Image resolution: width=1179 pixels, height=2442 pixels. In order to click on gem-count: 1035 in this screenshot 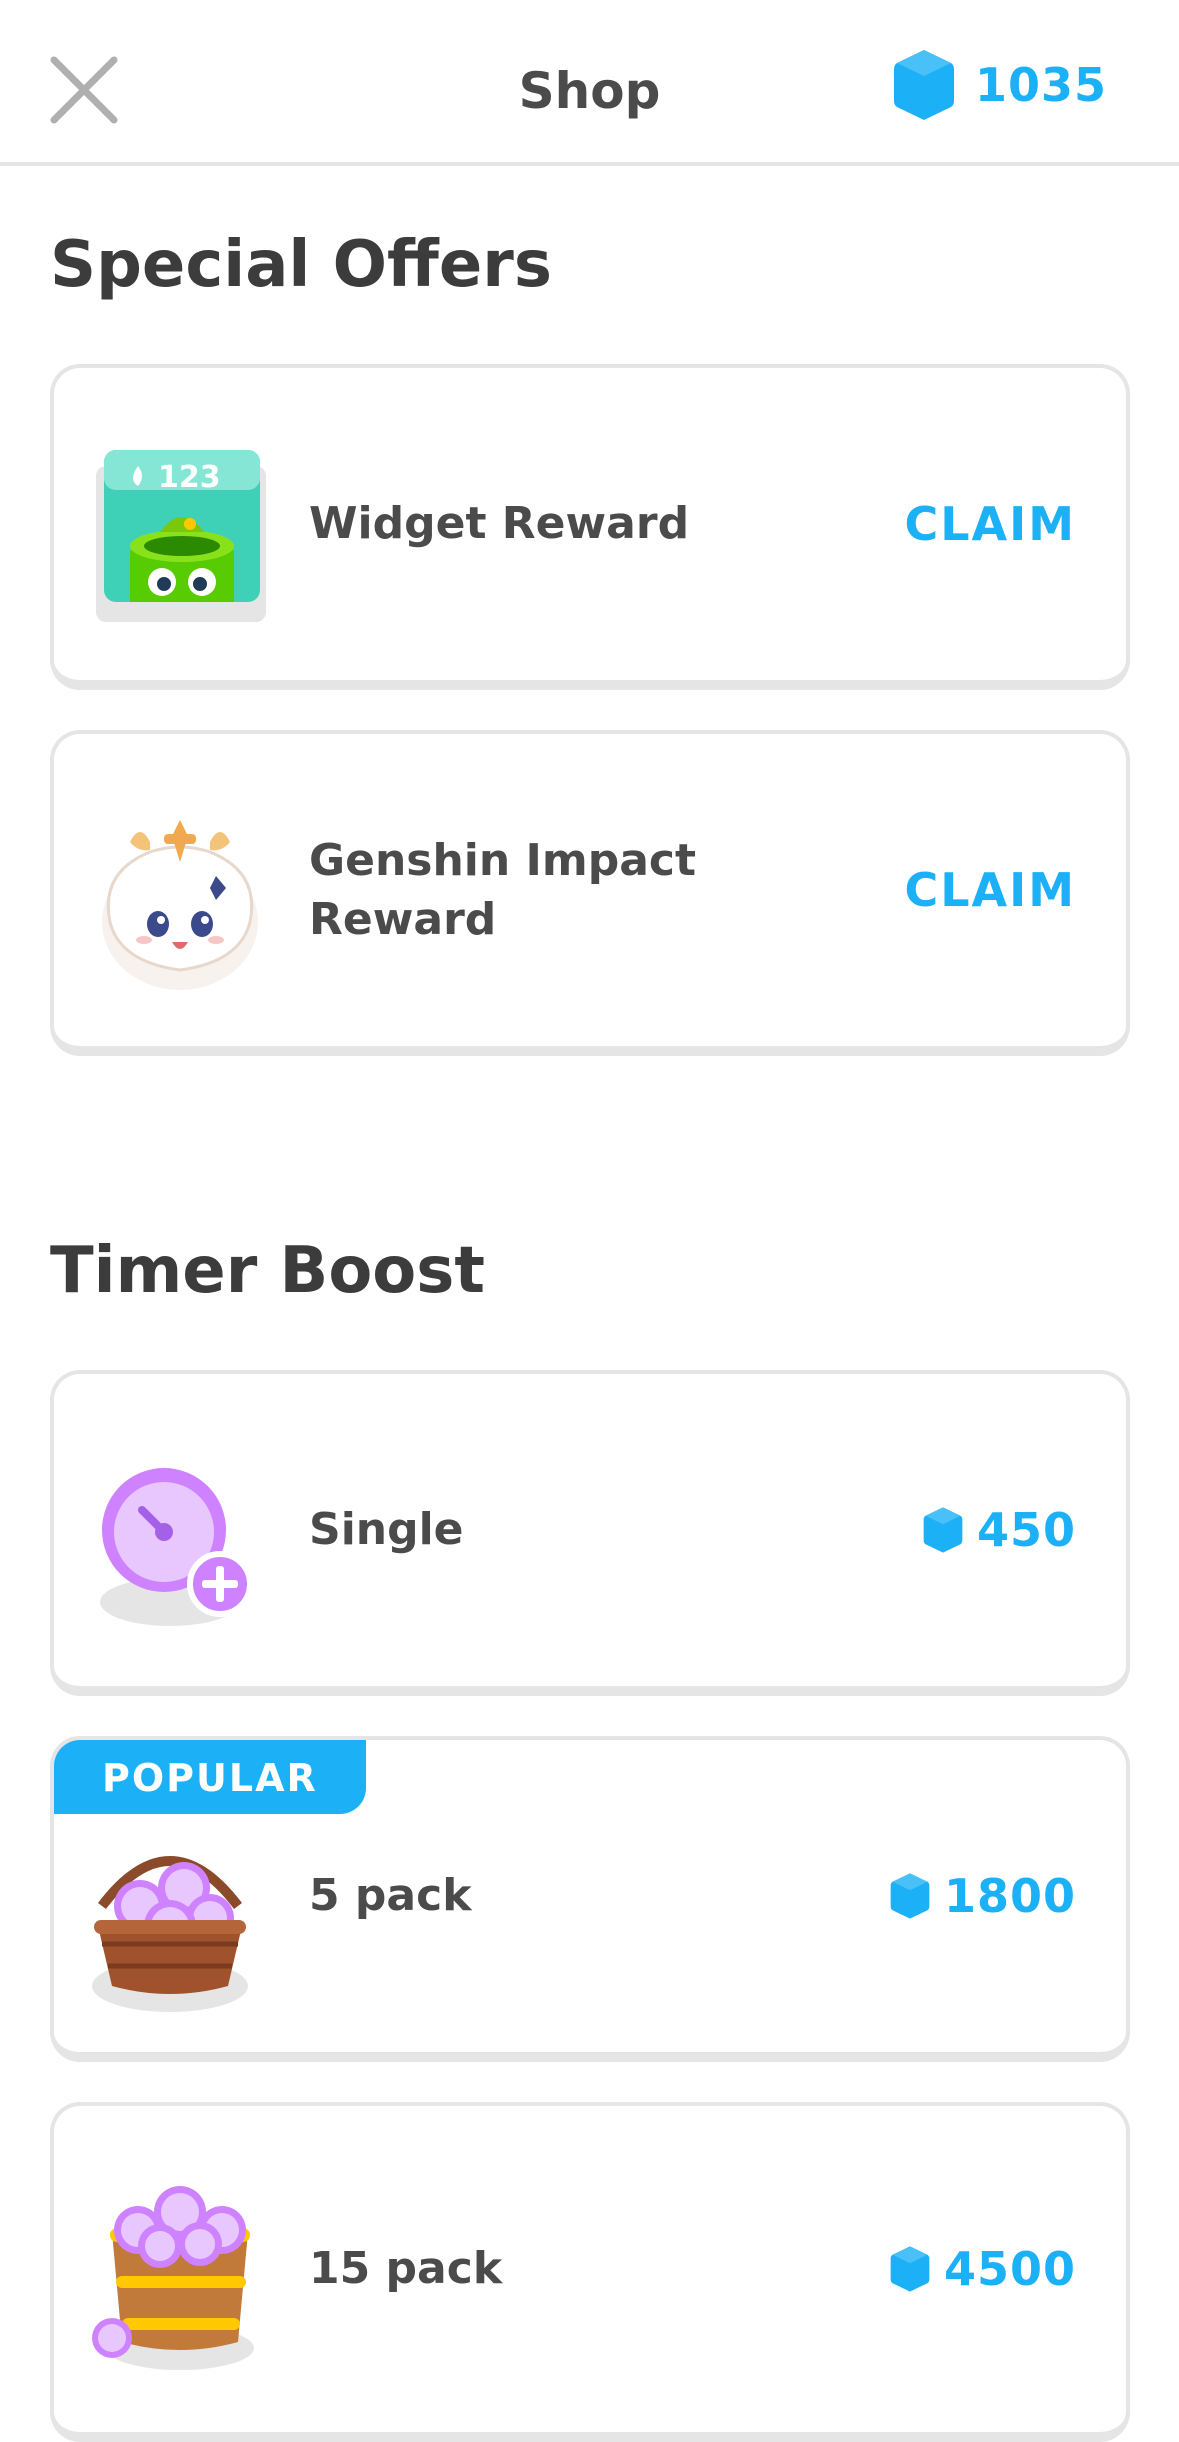, I will do `click(1040, 85)`.